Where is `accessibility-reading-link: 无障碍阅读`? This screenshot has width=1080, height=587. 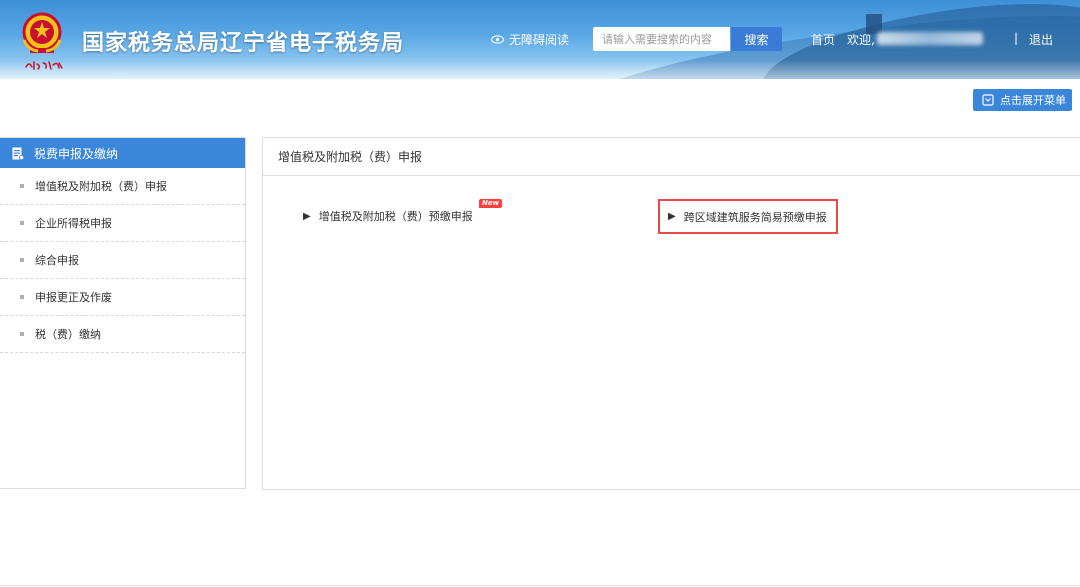
accessibility-reading-link: 无障碍阅读 is located at coordinates (530, 39).